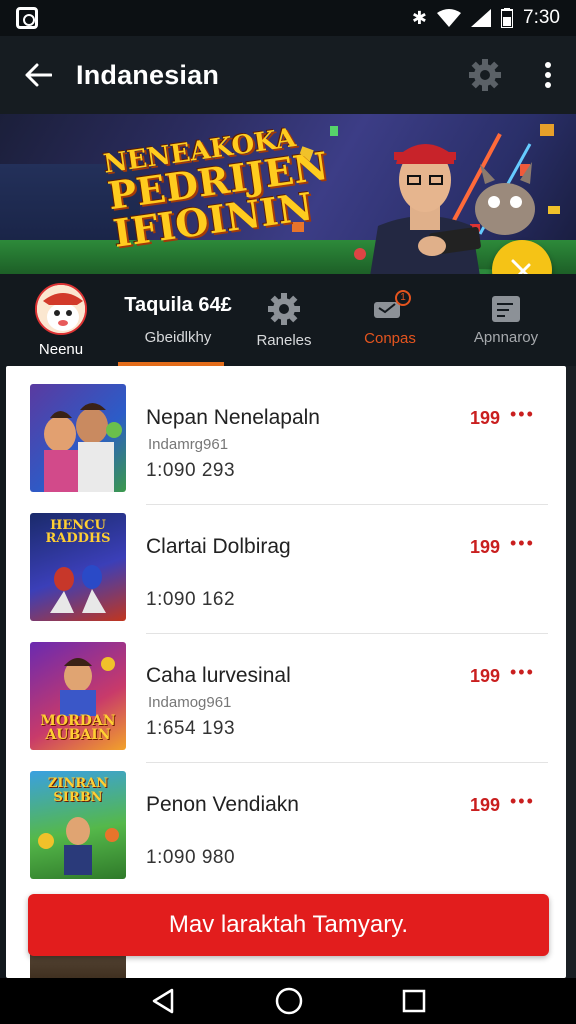 The image size is (576, 1024). Describe the element at coordinates (541, 17) in the screenshot. I see `status-time: 7:30` at that location.